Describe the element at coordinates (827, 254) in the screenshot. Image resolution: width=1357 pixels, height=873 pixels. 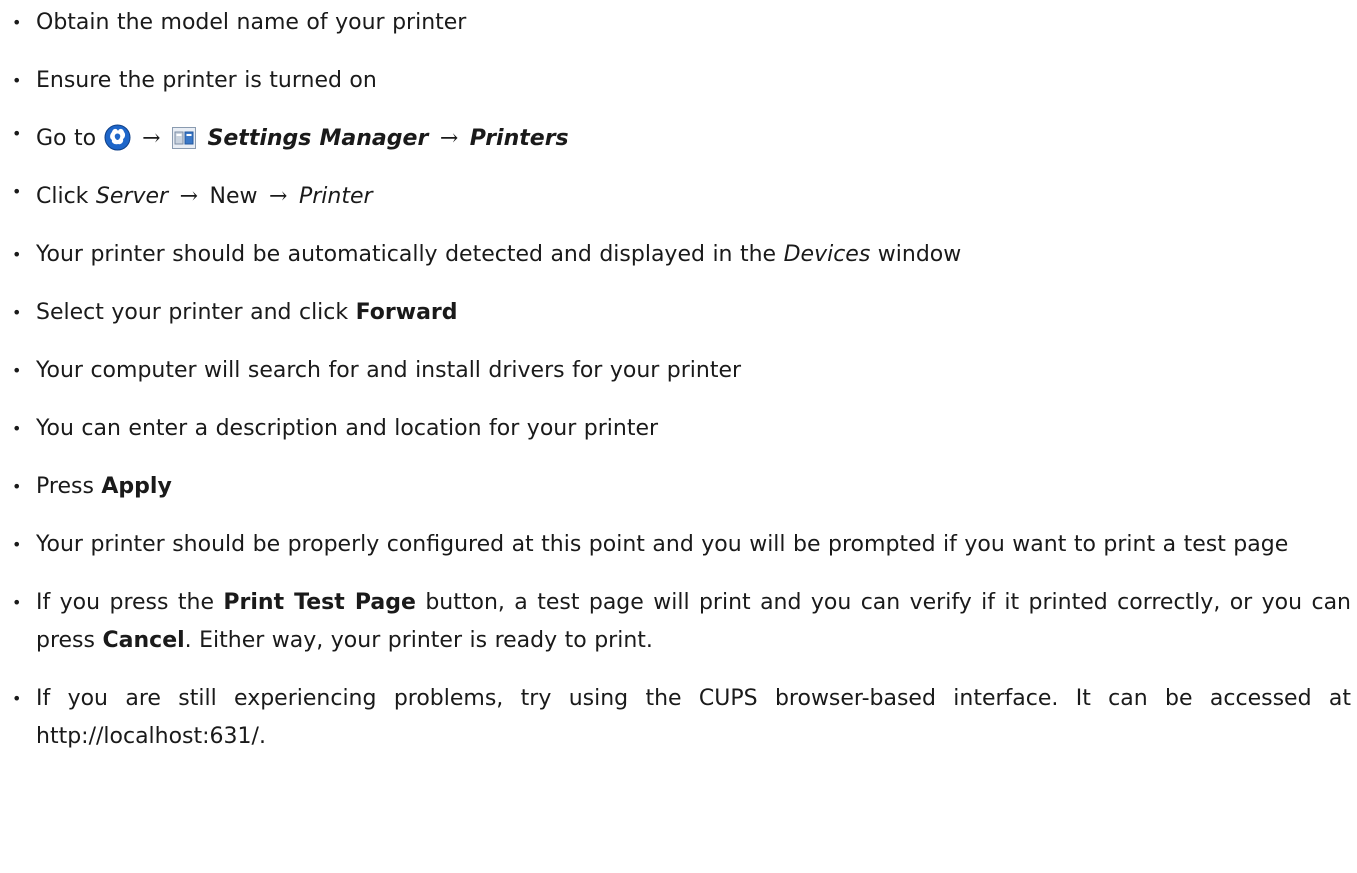
I see `devices-label: Devices` at that location.